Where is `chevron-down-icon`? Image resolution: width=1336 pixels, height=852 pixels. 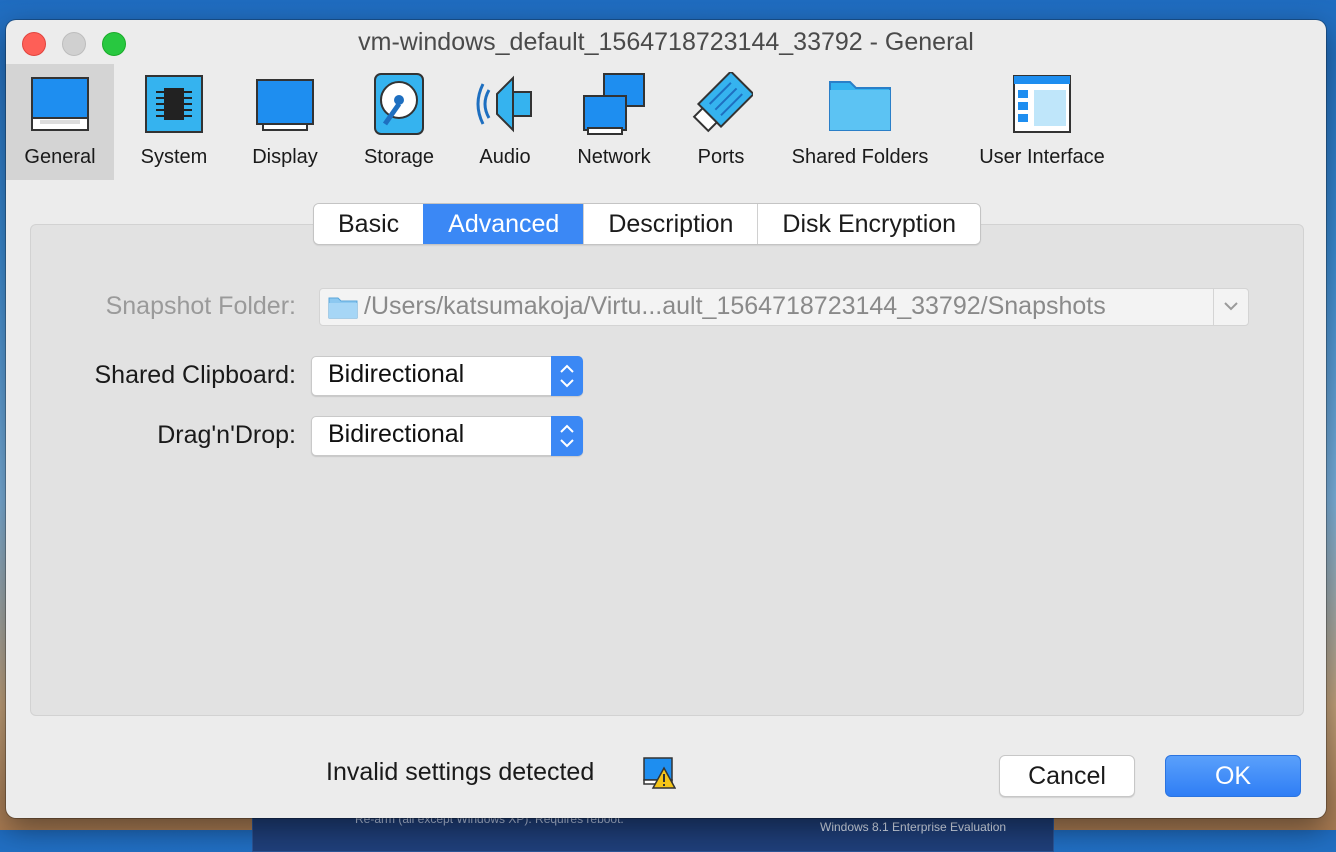 chevron-down-icon is located at coordinates (1230, 307).